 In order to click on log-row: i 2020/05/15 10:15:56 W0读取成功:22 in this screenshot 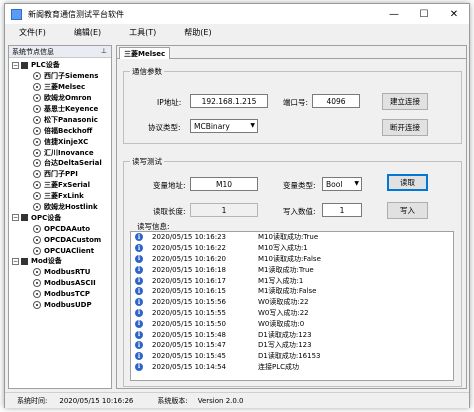, I will do `click(292, 302)`.